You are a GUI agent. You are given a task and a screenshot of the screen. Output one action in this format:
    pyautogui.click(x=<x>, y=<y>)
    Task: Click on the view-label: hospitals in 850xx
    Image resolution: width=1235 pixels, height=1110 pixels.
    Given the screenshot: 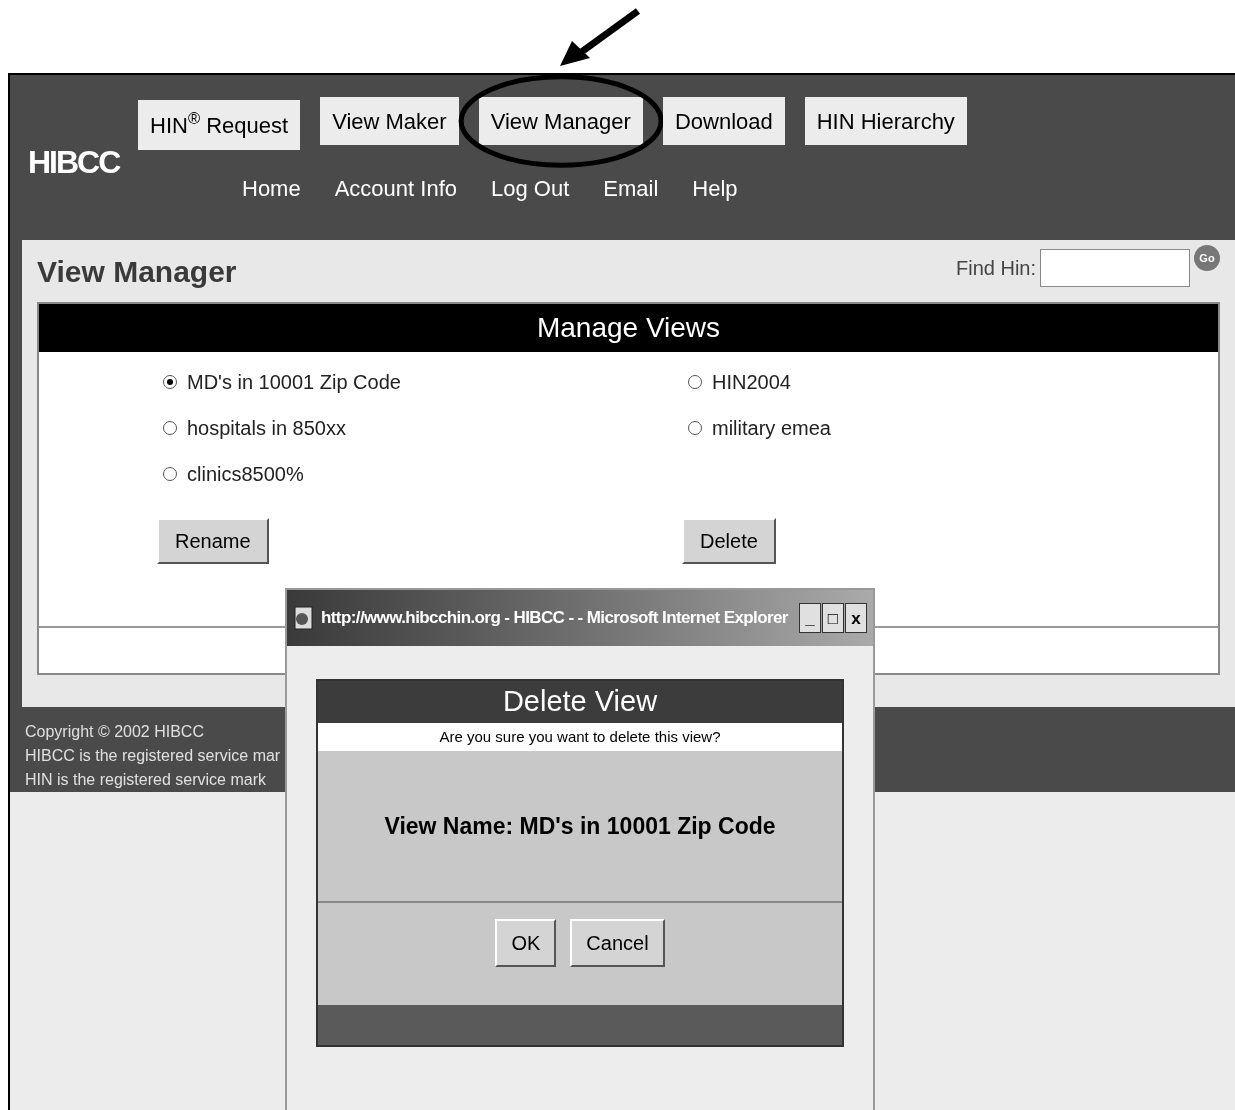 What is the action you would take?
    pyautogui.click(x=266, y=428)
    